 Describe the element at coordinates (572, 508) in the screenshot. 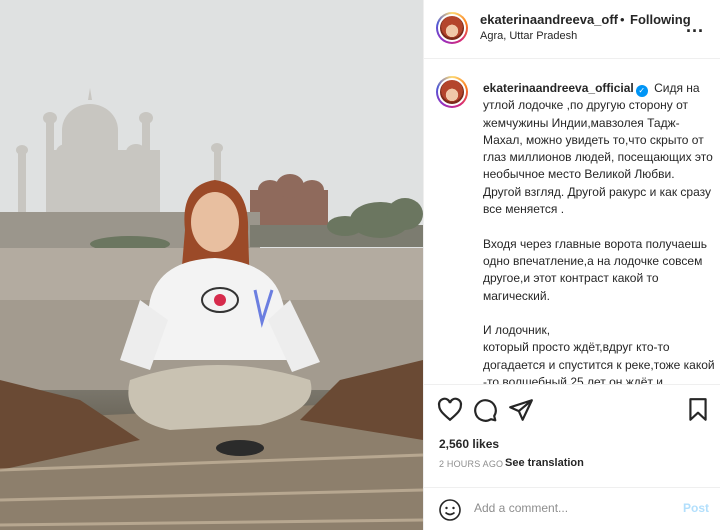

I see `comment-bar: Add a comment... Post` at that location.